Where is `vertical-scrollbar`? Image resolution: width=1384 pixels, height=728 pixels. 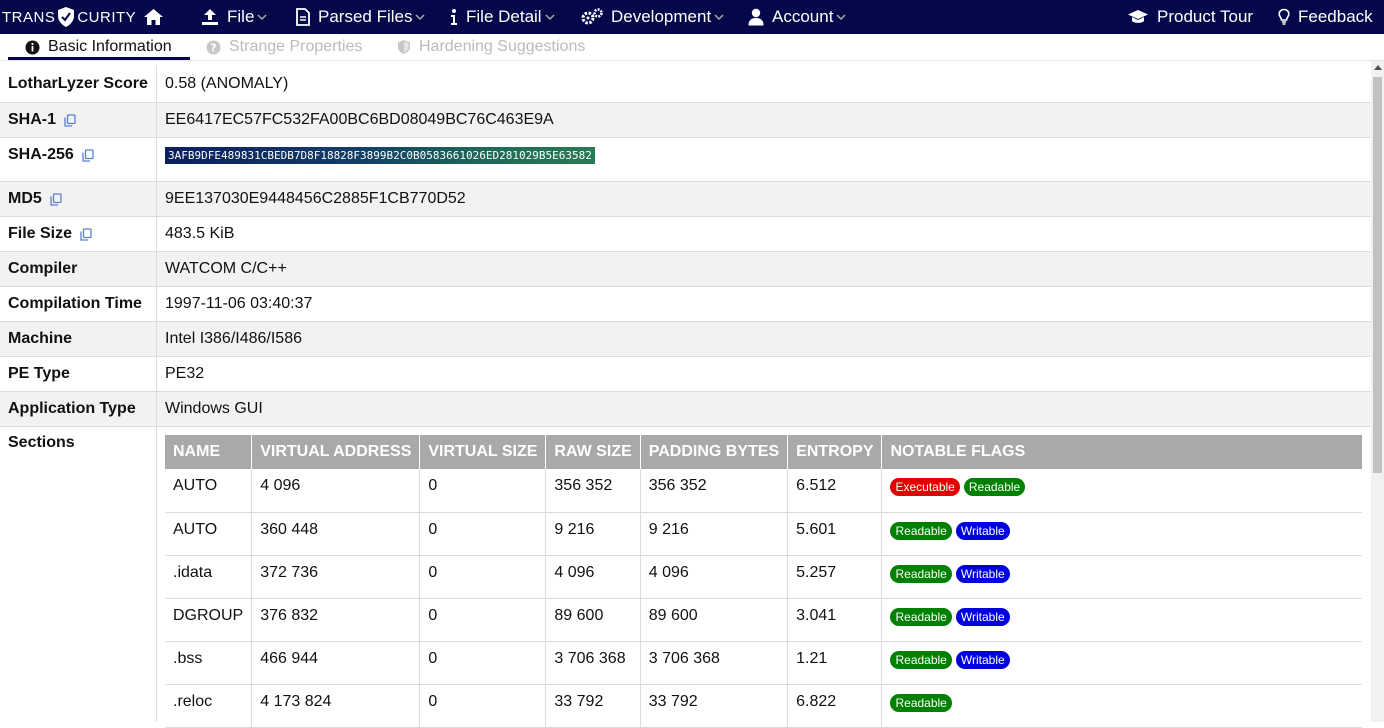 vertical-scrollbar is located at coordinates (1377, 391).